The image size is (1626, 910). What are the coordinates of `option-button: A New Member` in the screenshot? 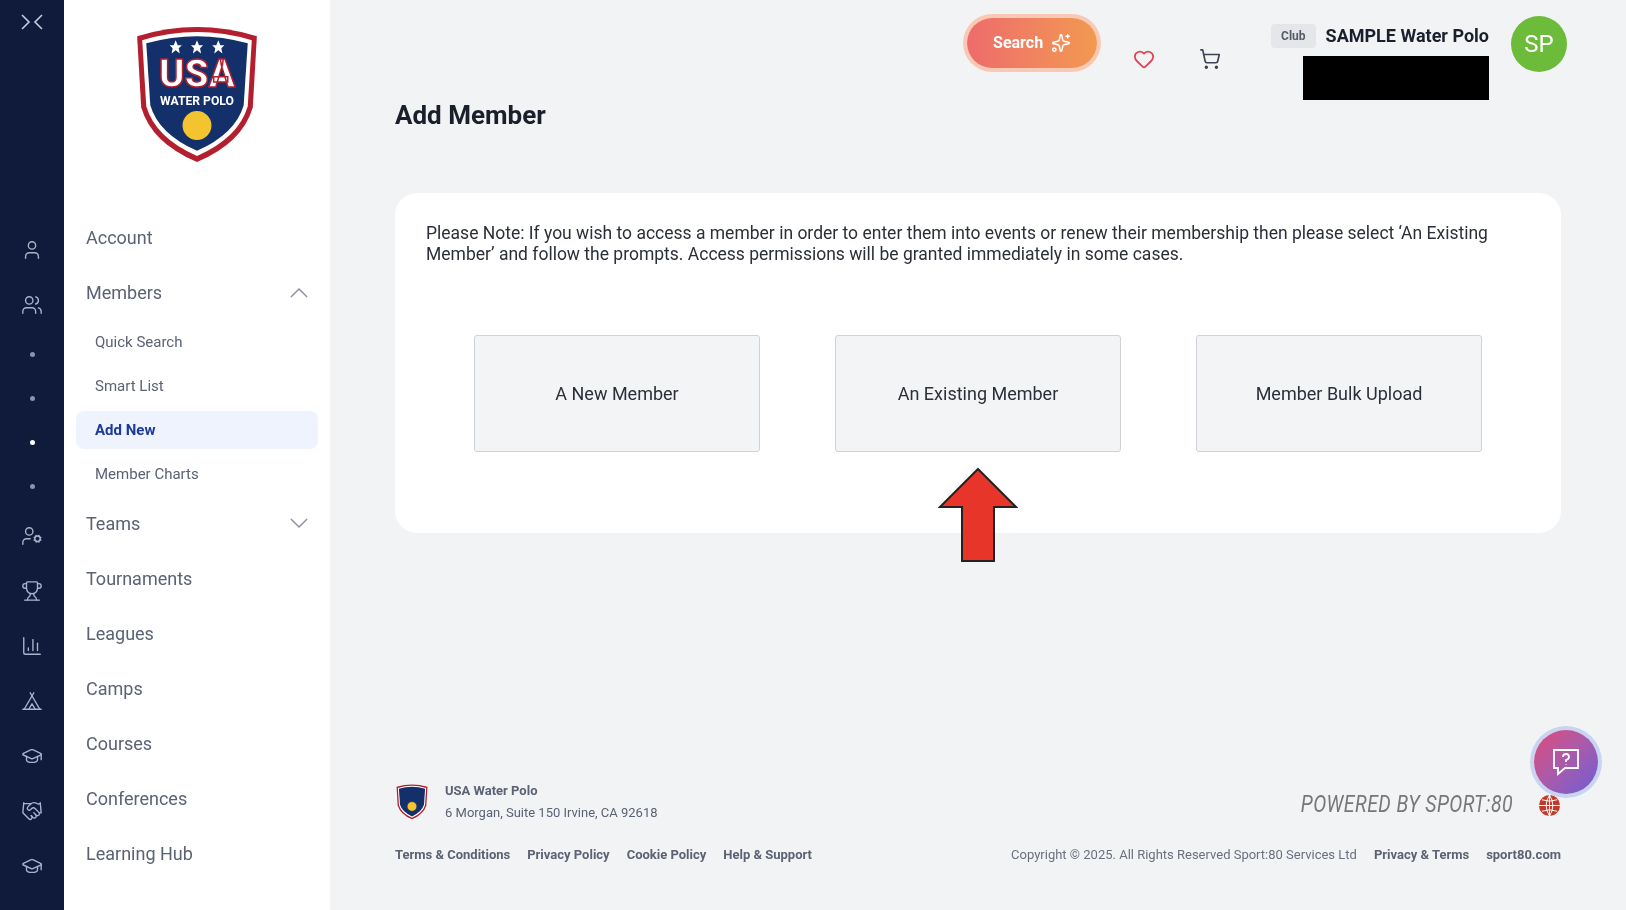 It's located at (617, 393).